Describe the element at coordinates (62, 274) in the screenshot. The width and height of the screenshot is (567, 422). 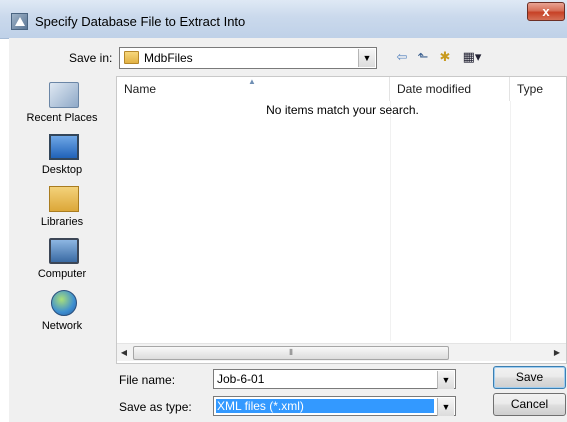
I see `place-label: Computer` at that location.